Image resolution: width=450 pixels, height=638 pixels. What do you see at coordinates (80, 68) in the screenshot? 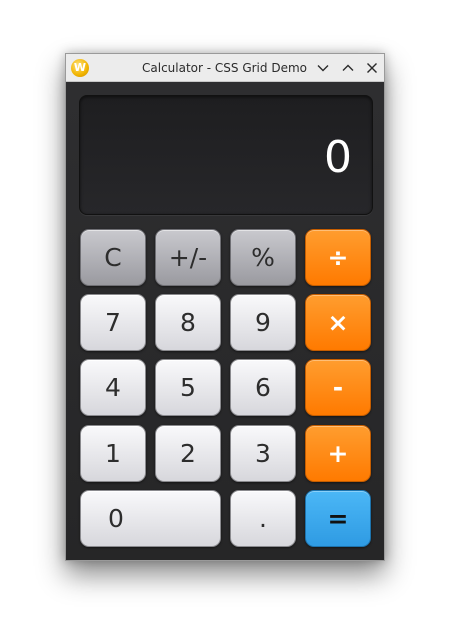
I see `app-icon: W` at bounding box center [80, 68].